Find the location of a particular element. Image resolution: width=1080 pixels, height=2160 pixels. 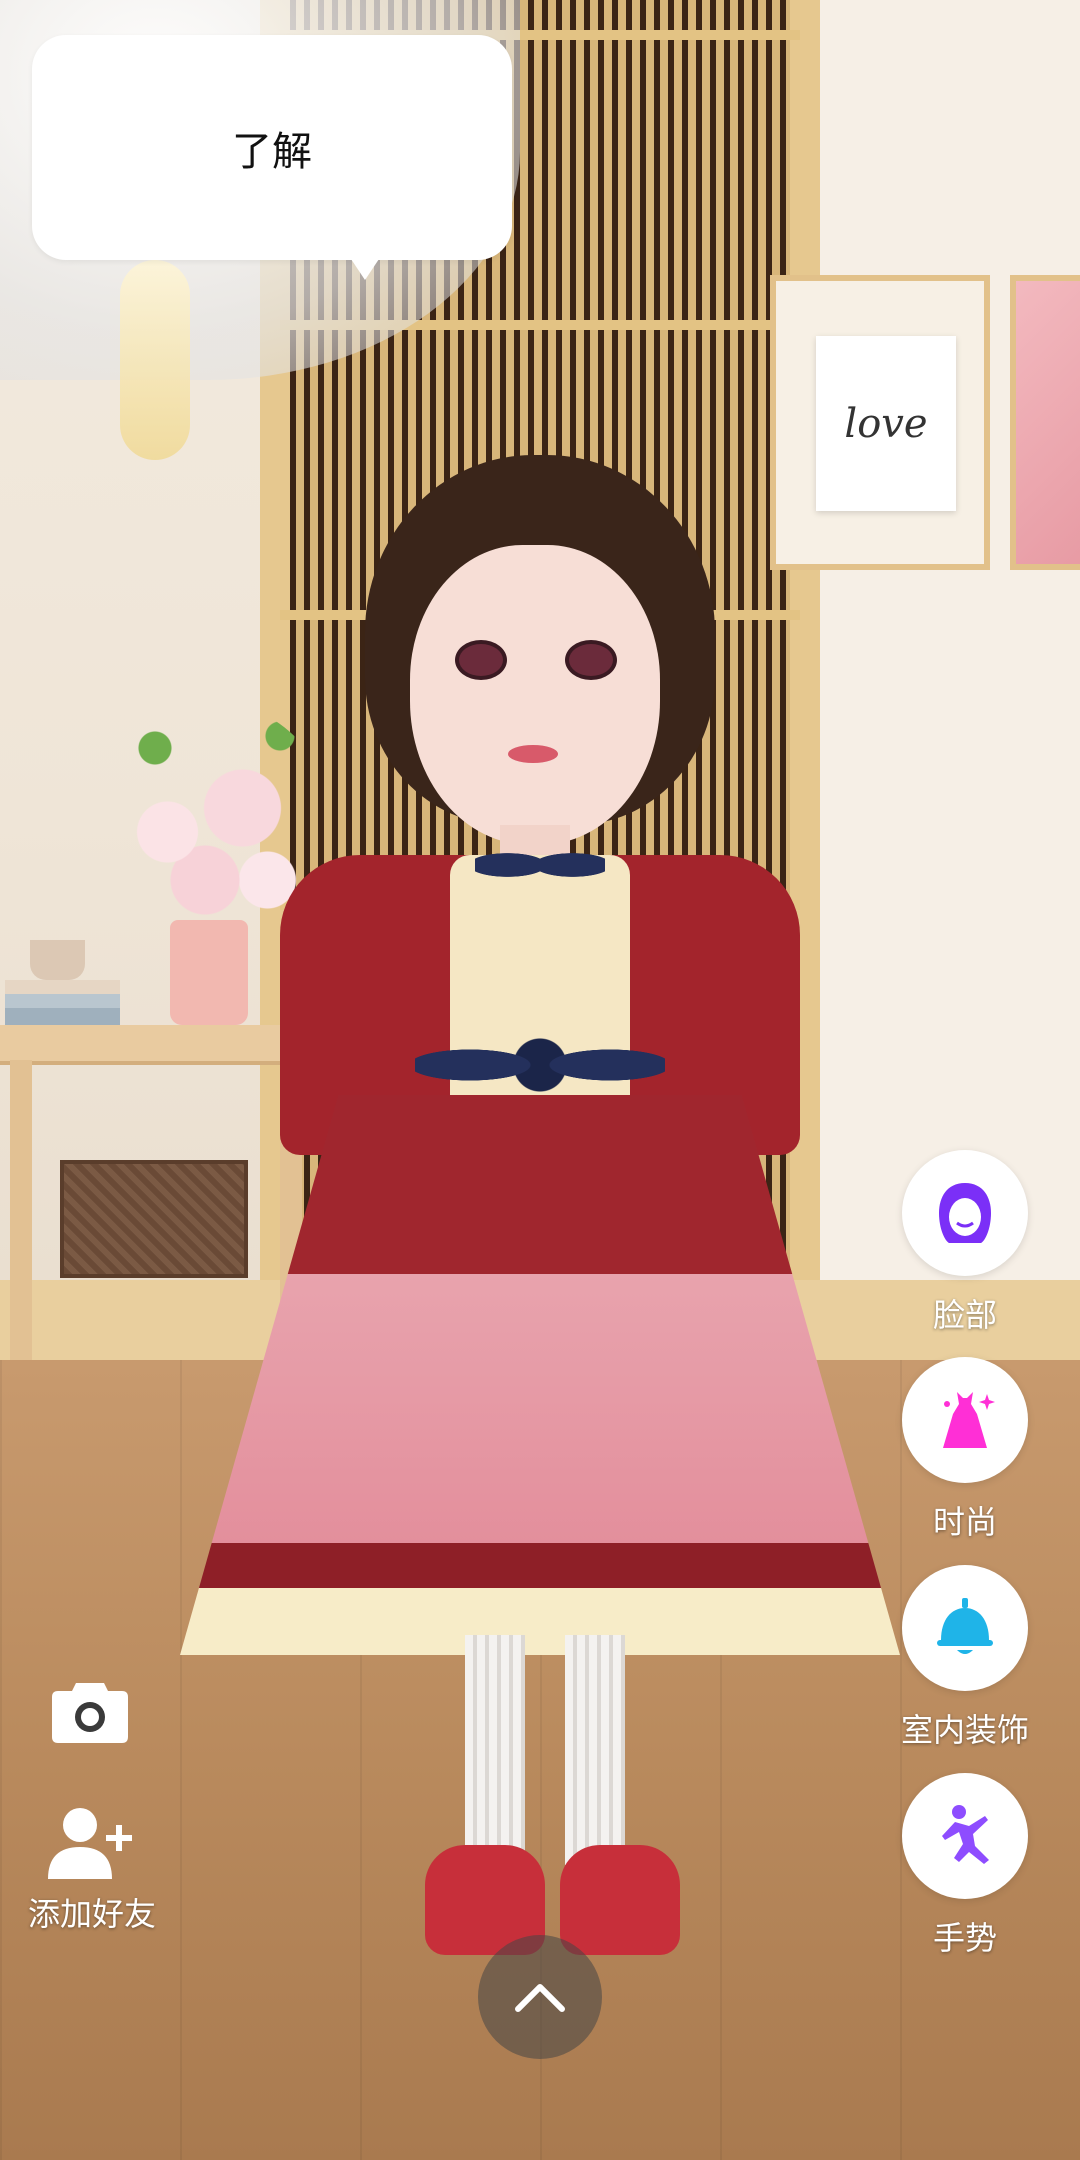

table-leg is located at coordinates (21, 1210).